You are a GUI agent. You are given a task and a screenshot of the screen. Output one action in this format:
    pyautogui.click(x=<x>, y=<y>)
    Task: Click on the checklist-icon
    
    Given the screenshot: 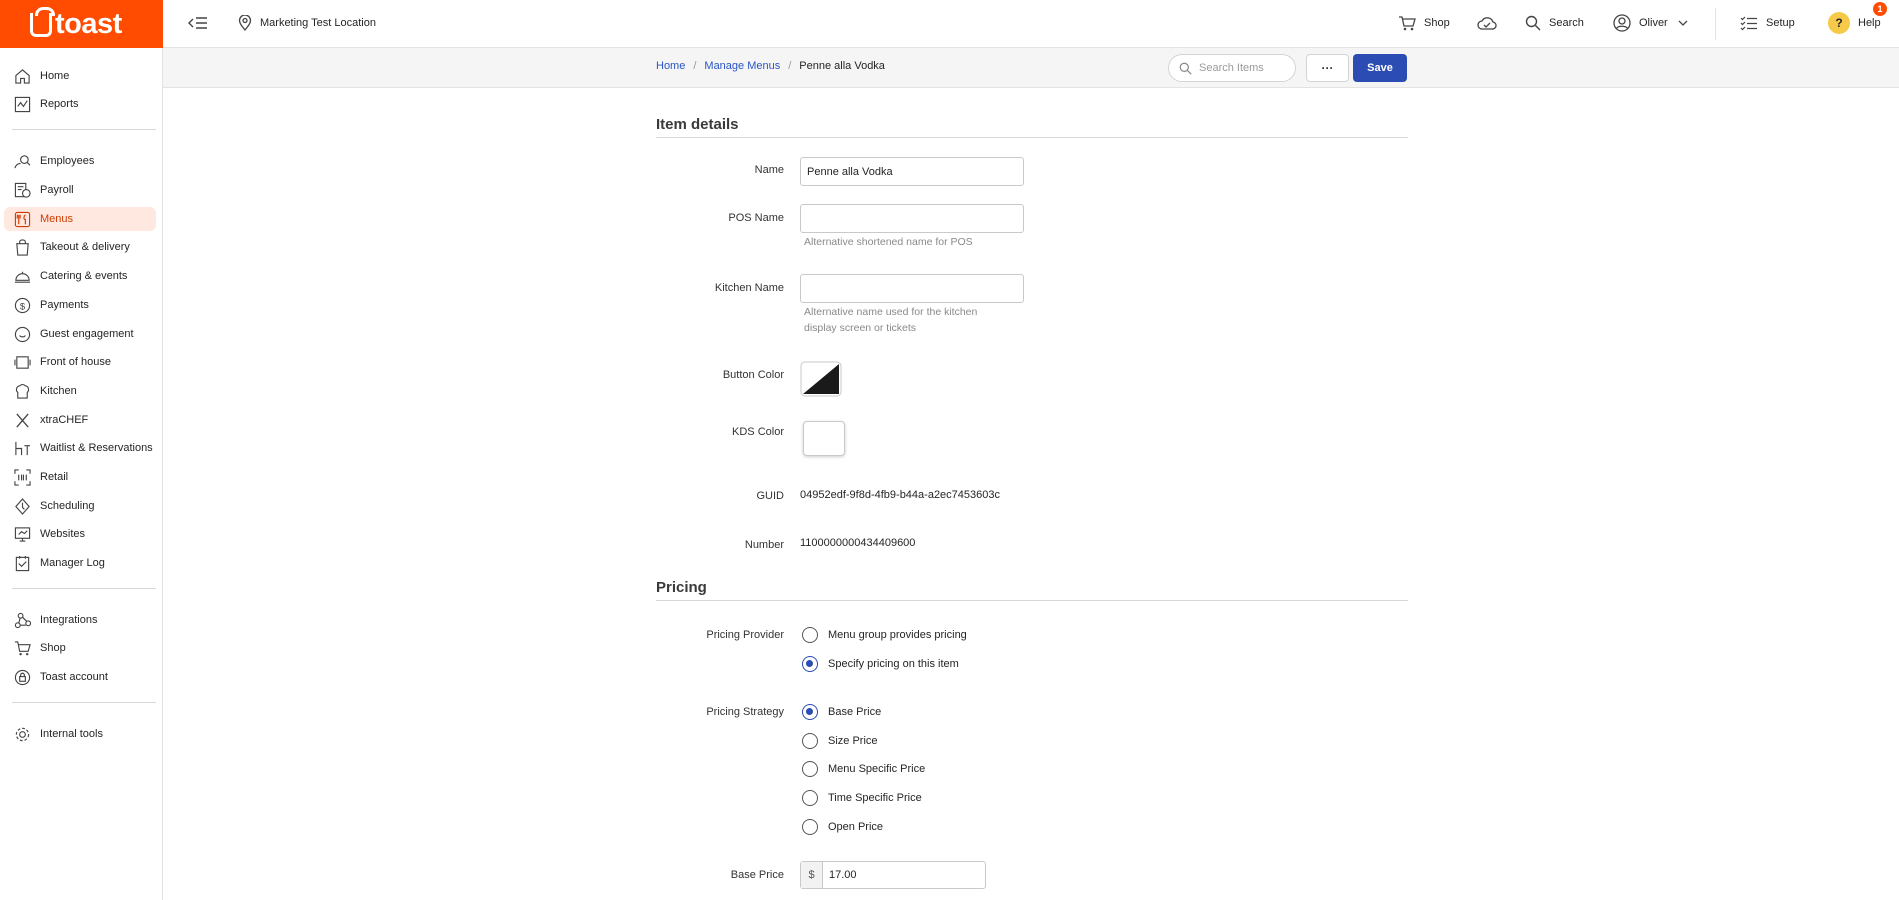 What is the action you would take?
    pyautogui.click(x=1748, y=23)
    